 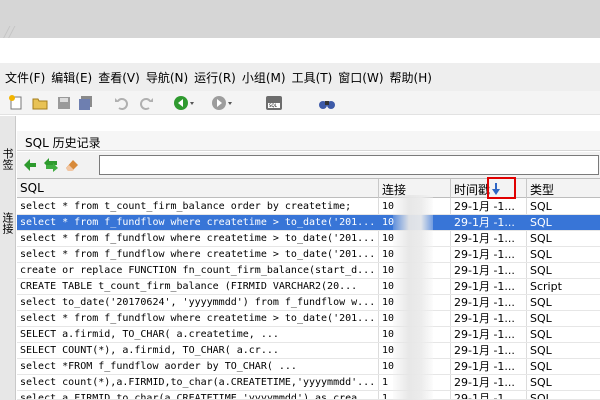 What do you see at coordinates (264, 77) in the screenshot?
I see `menu-team: 小组(M)` at bounding box center [264, 77].